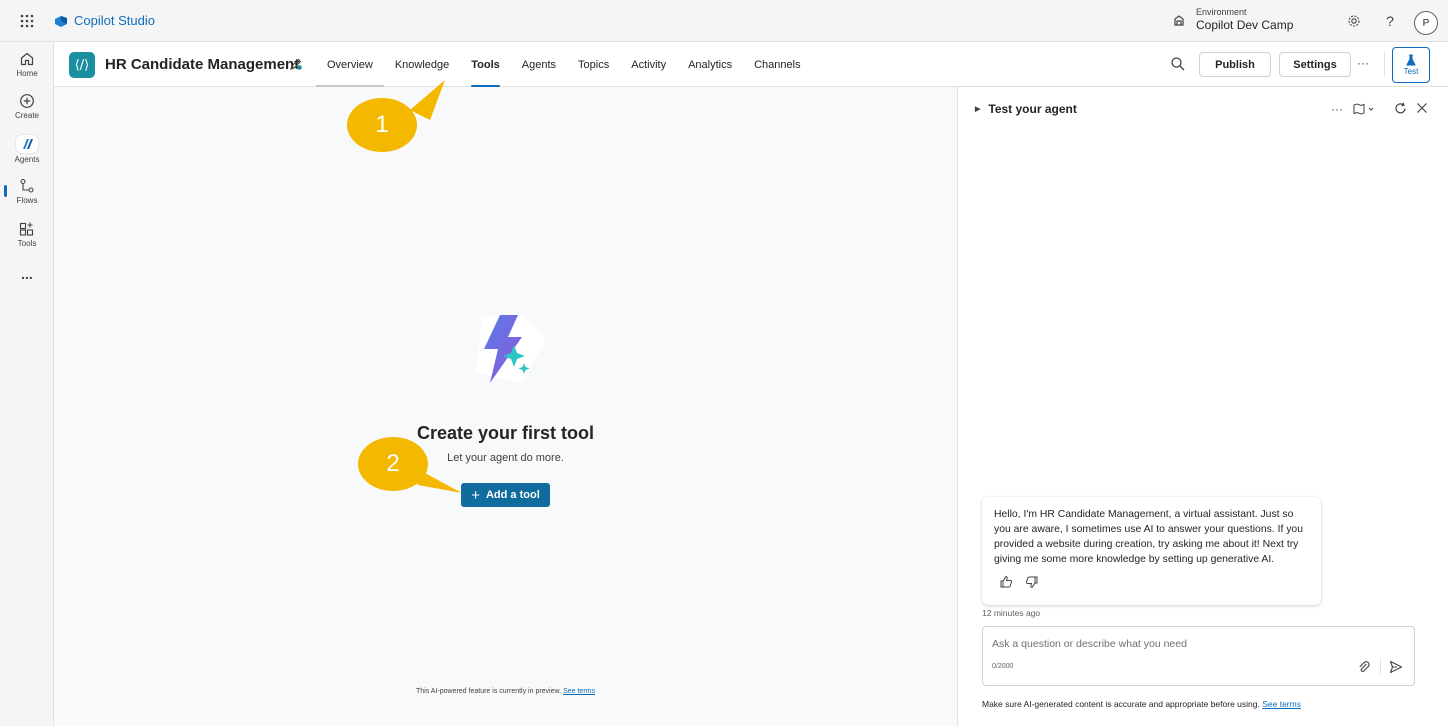 The height and width of the screenshot is (726, 1448). I want to click on rail-label-create: Create, so click(26, 115).